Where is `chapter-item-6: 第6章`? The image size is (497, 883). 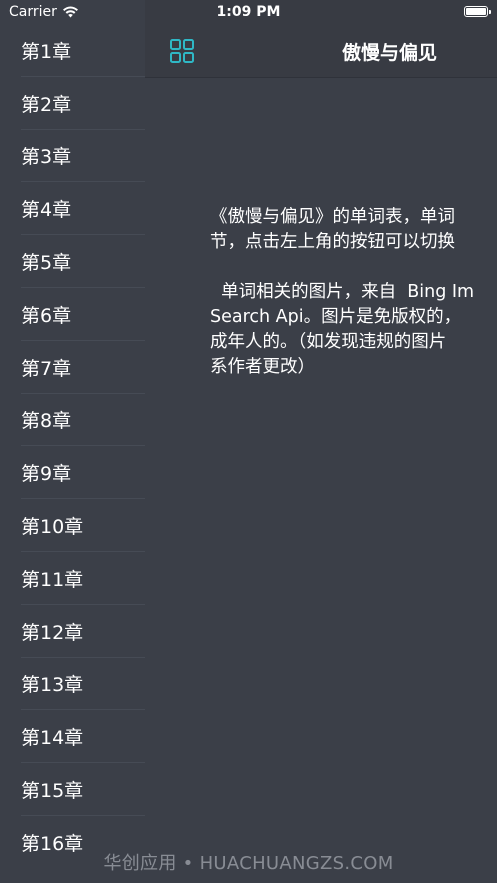
chapter-item-6: 第6章 is located at coordinates (72, 314).